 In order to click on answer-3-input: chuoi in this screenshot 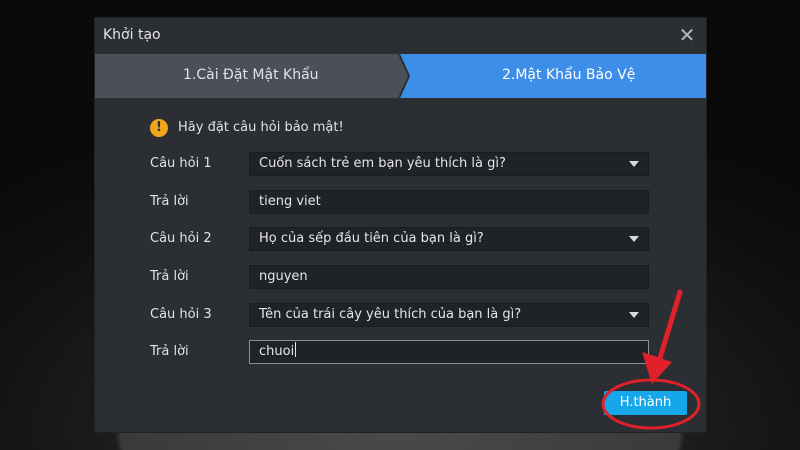, I will do `click(449, 352)`.